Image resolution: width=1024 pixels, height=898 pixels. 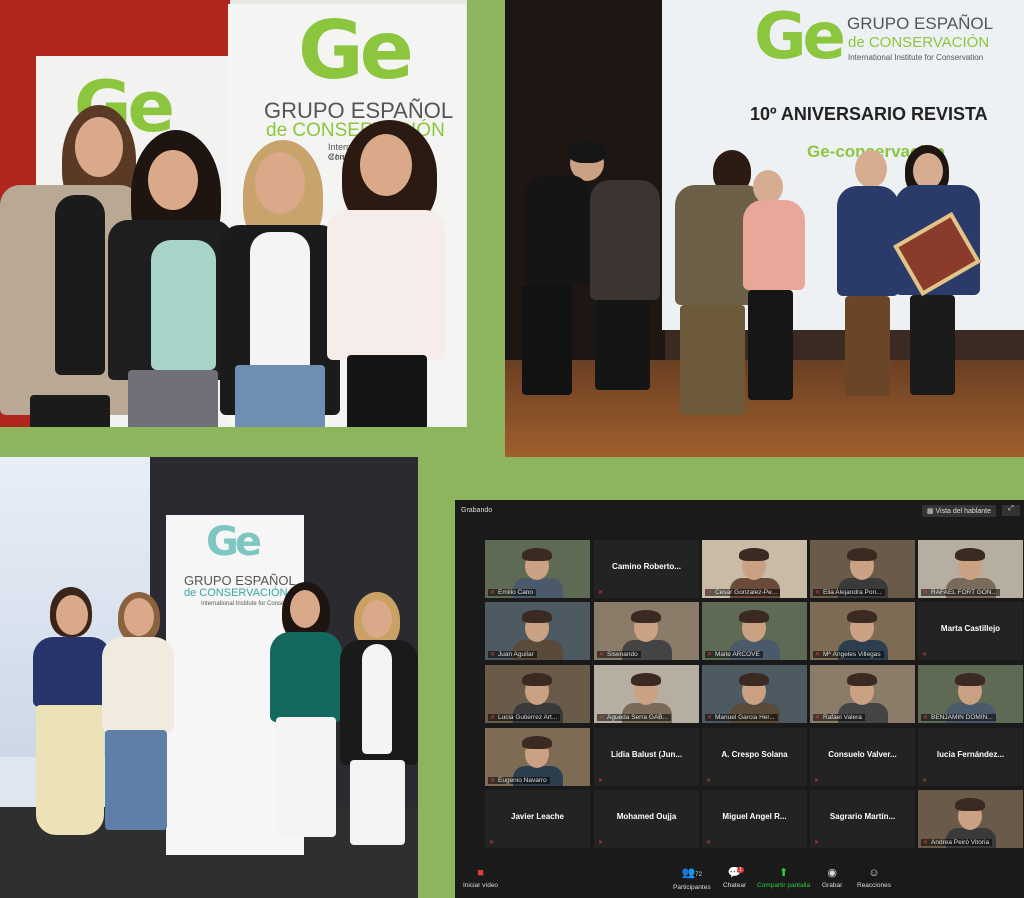 I want to click on participant-name: Juan Aguilar, so click(x=512, y=654).